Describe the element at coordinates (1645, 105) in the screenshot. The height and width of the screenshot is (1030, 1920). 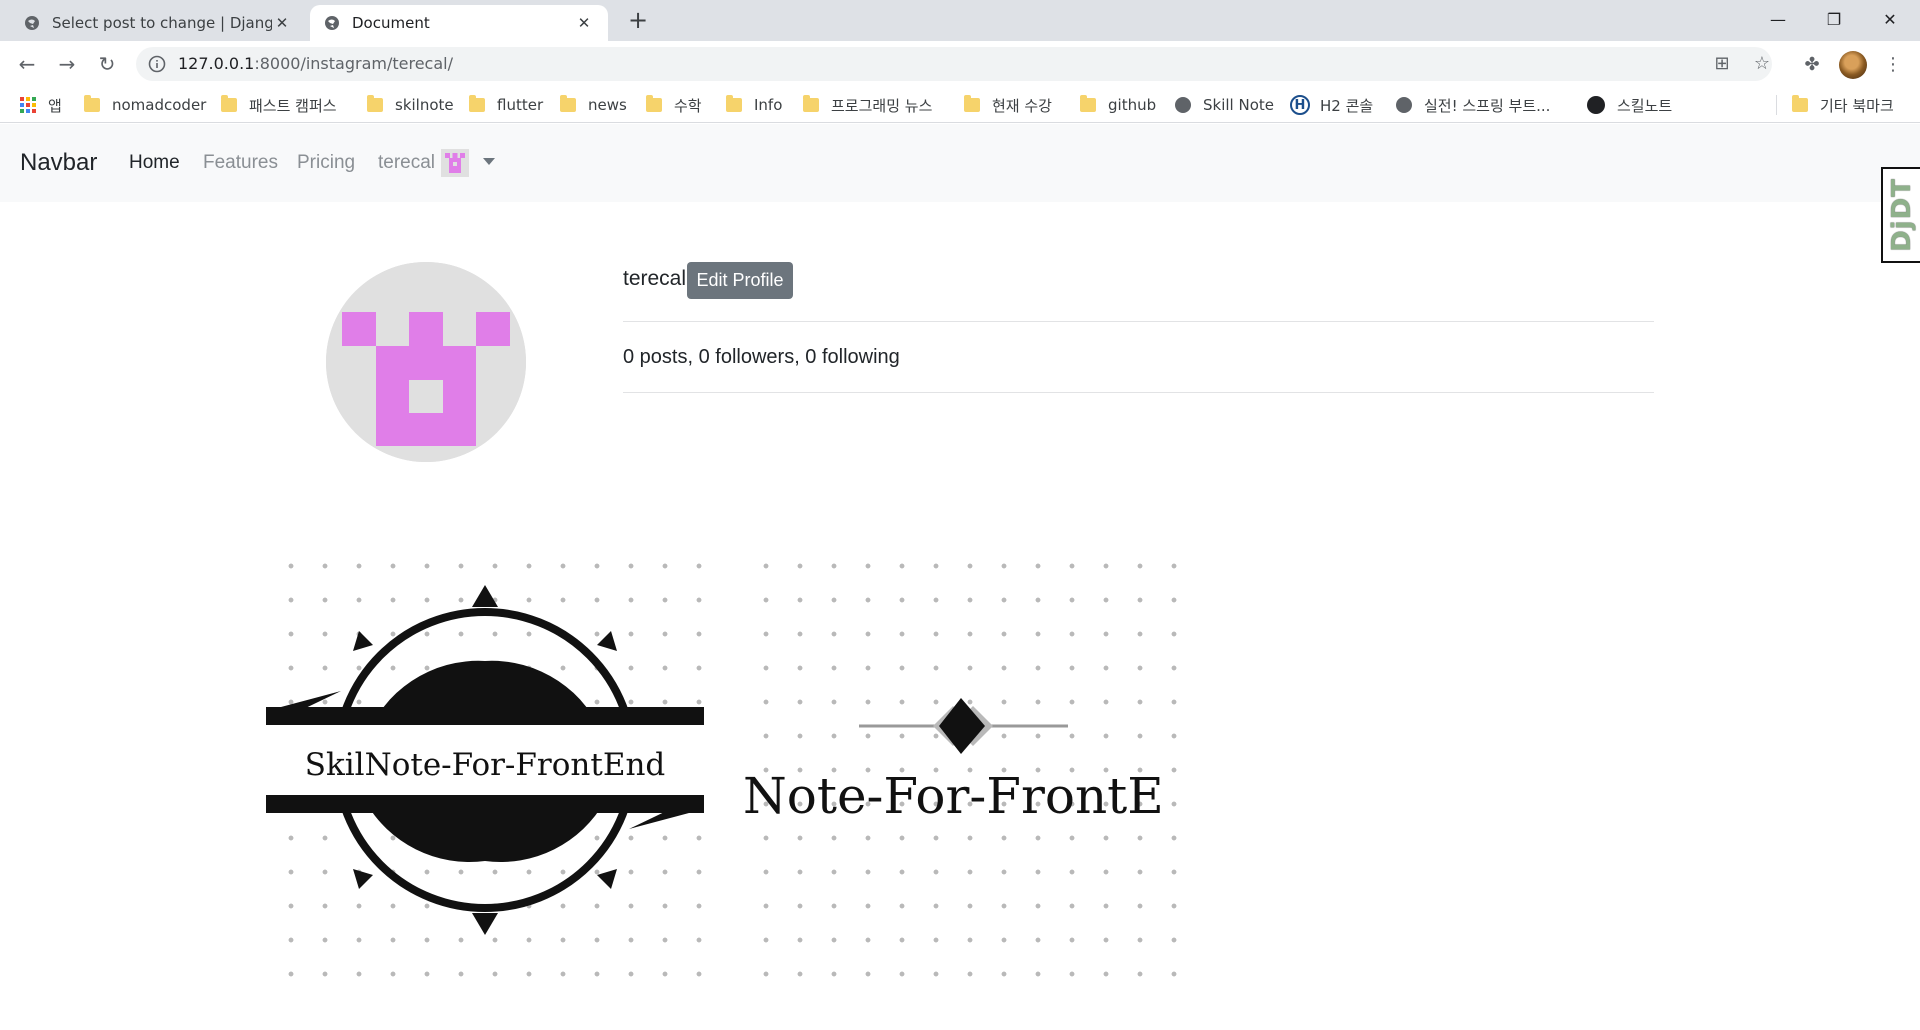
I see `bookmark-label: 스킬노트` at that location.